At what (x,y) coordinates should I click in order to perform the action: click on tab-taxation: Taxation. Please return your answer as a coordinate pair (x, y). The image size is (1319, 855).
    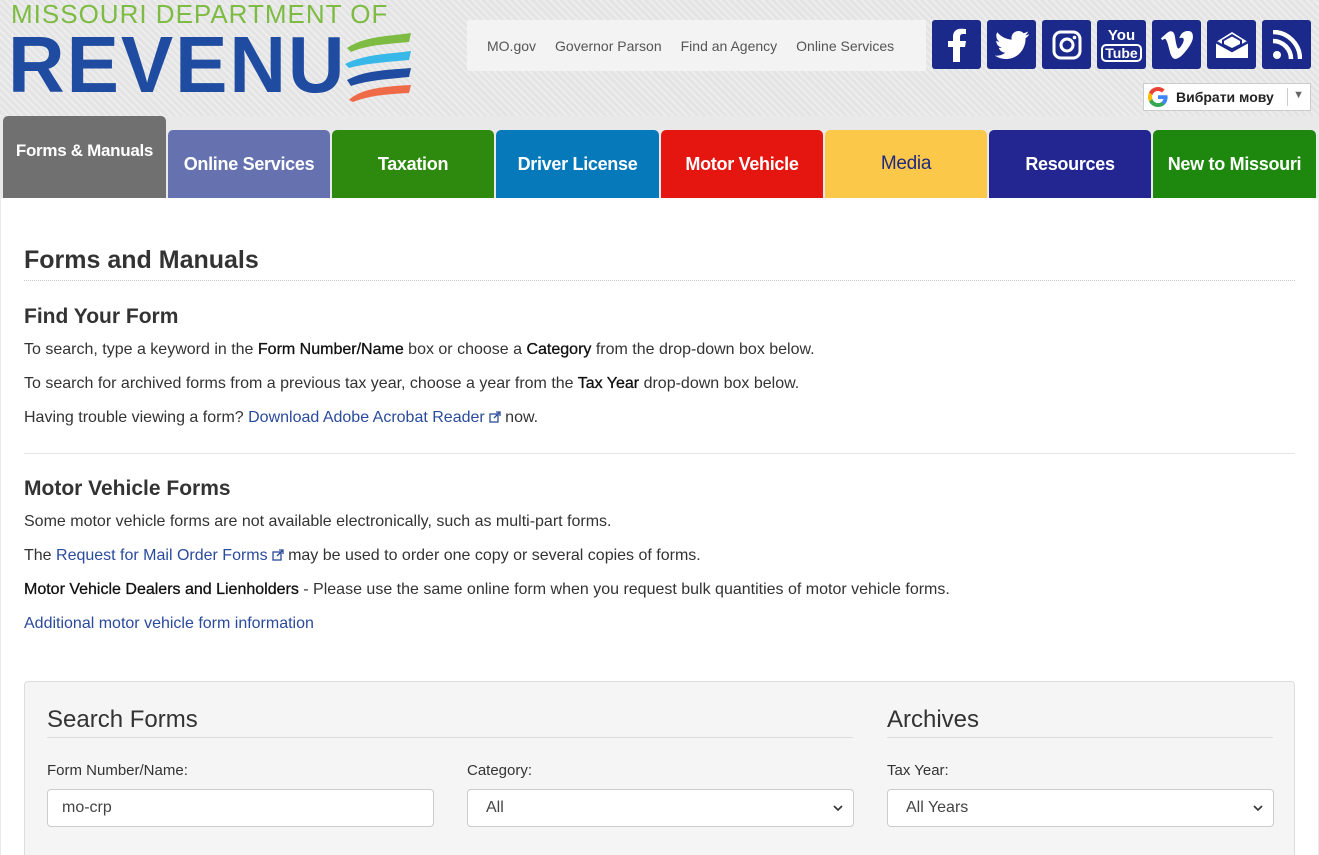
    Looking at the image, I should click on (413, 164).